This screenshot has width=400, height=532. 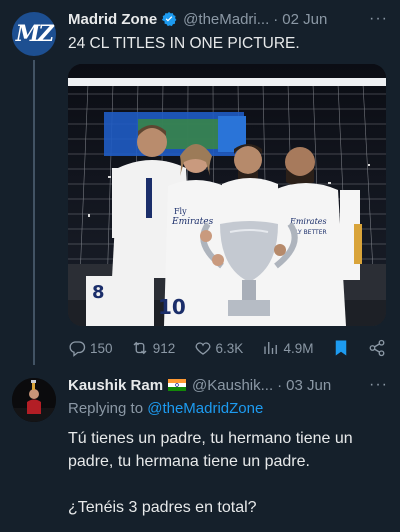 I want to click on like-button: 6.3K, so click(x=219, y=348).